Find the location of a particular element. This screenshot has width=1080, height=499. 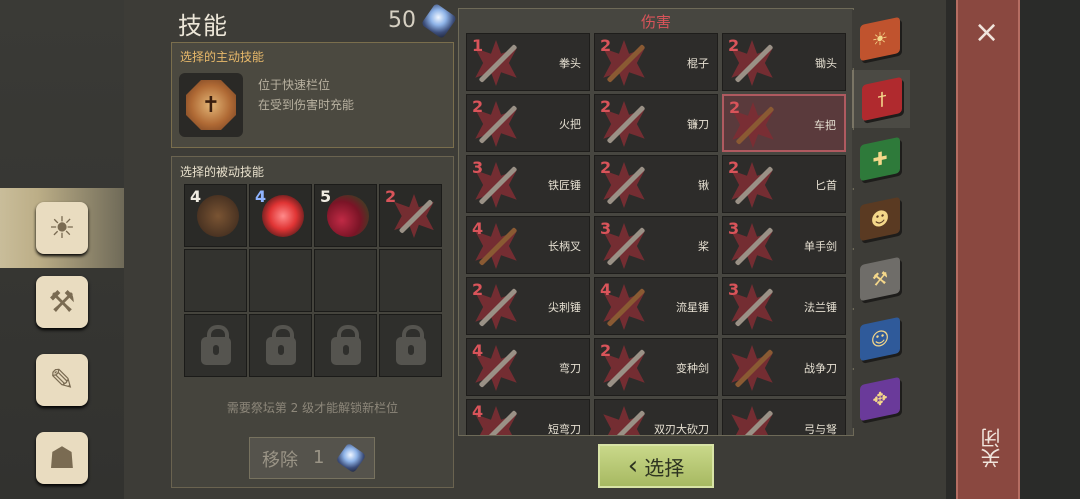

damage-skill-cell: 4 短弯刀 is located at coordinates (528, 417).